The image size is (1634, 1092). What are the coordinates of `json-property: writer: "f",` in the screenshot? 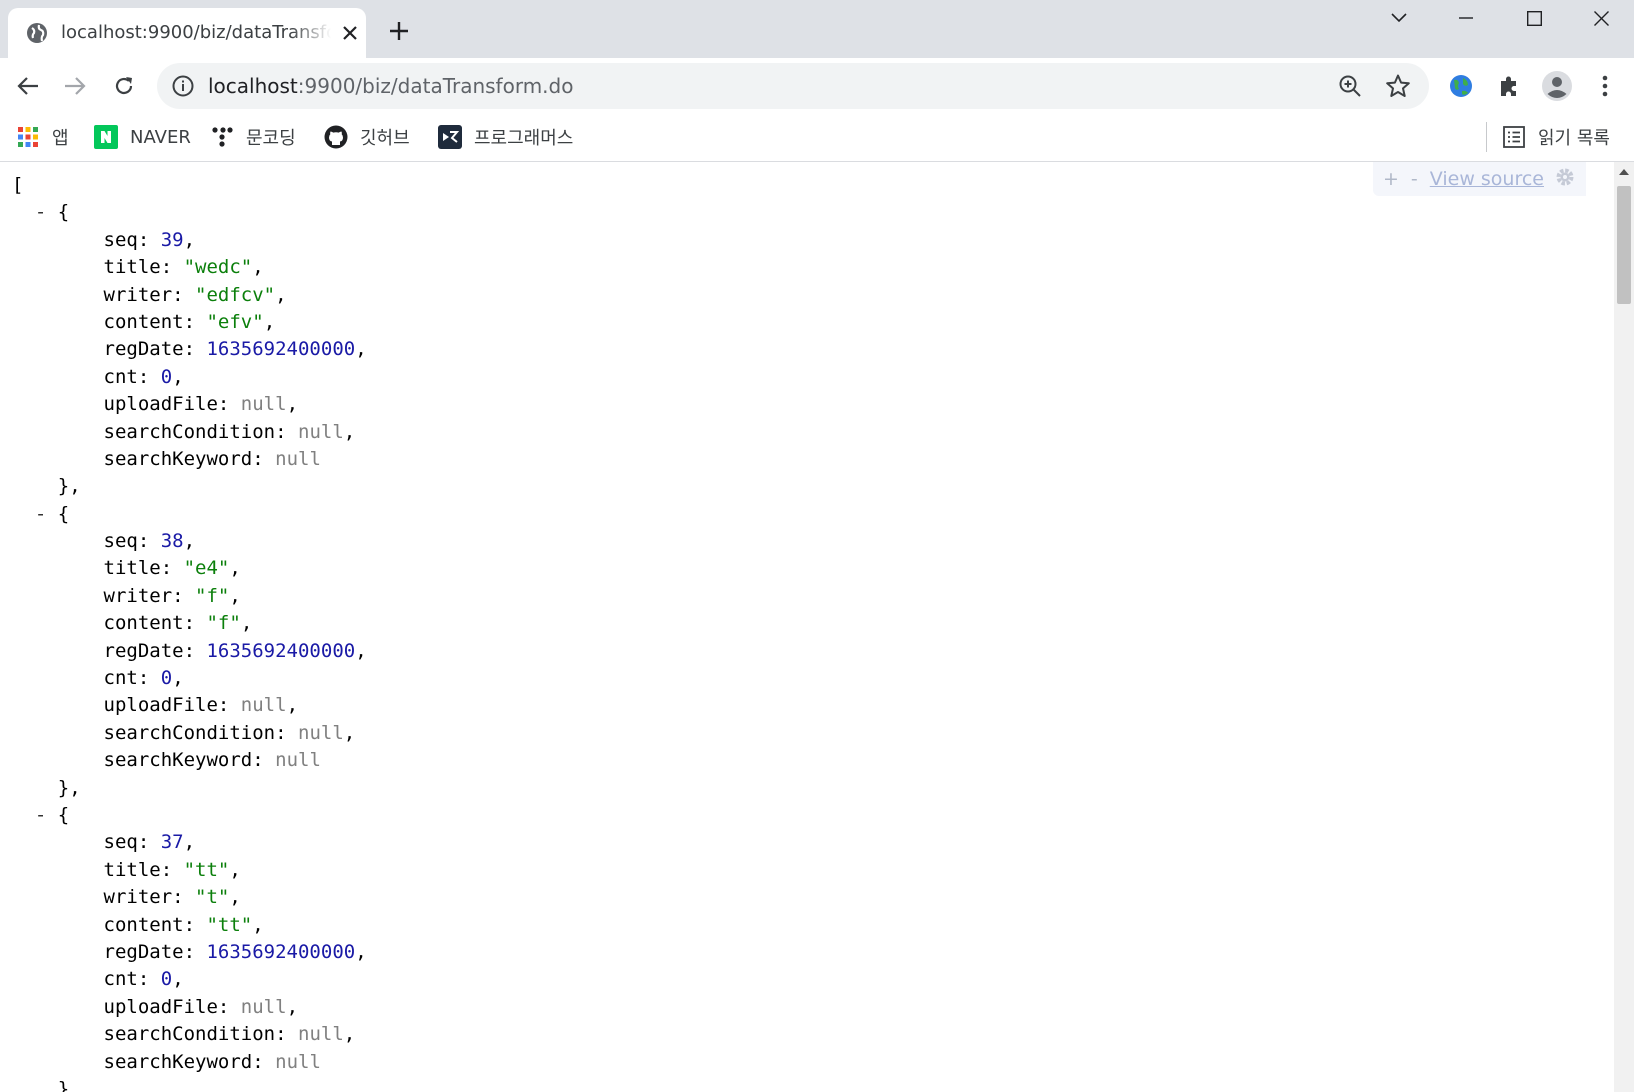 It's located at (172, 595).